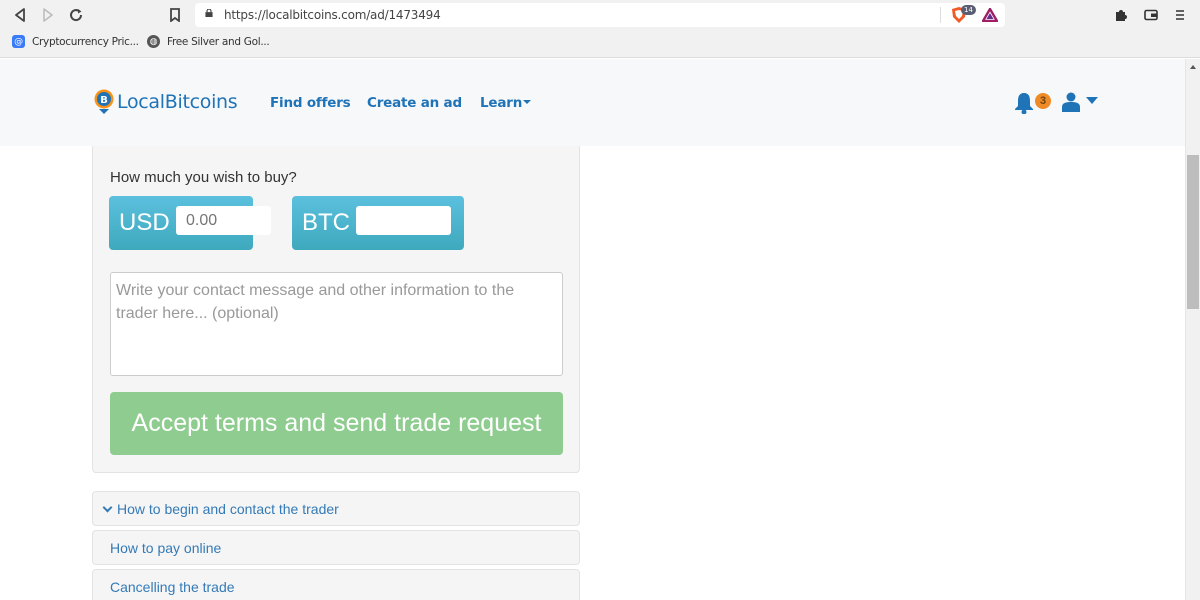 This screenshot has width=1200, height=600. I want to click on svg-text: B, so click(104, 100).